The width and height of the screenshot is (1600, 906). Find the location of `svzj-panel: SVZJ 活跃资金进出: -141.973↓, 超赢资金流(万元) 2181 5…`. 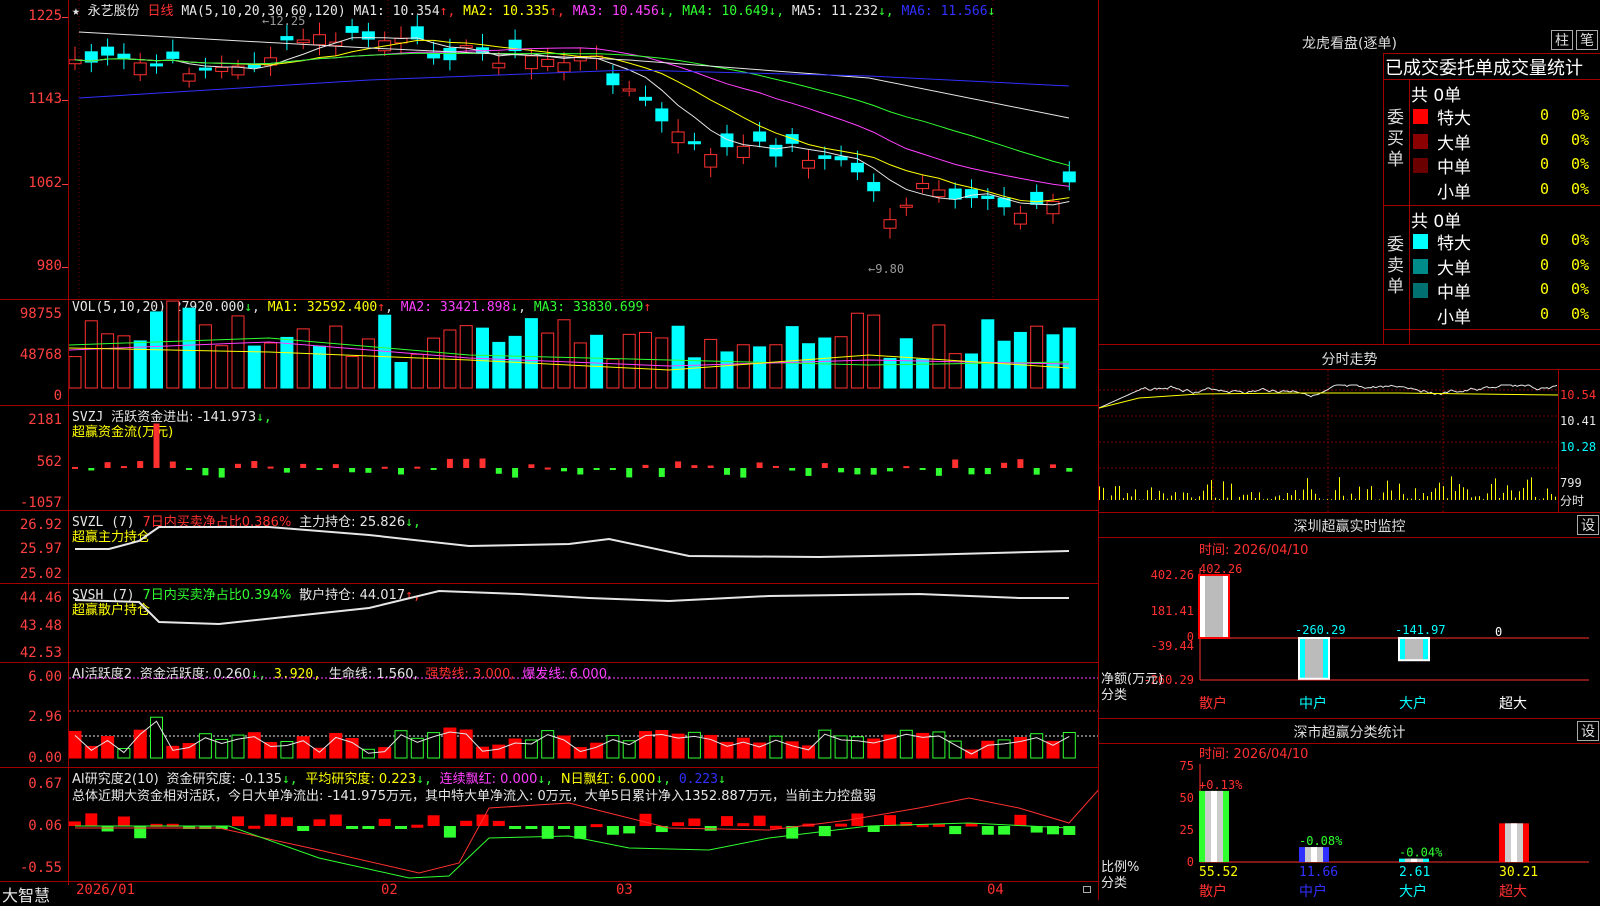

svzj-panel: SVZJ 活跃资金进出: -141.973↓, 超赢资金流(万元) 2181 5… is located at coordinates (549, 458).